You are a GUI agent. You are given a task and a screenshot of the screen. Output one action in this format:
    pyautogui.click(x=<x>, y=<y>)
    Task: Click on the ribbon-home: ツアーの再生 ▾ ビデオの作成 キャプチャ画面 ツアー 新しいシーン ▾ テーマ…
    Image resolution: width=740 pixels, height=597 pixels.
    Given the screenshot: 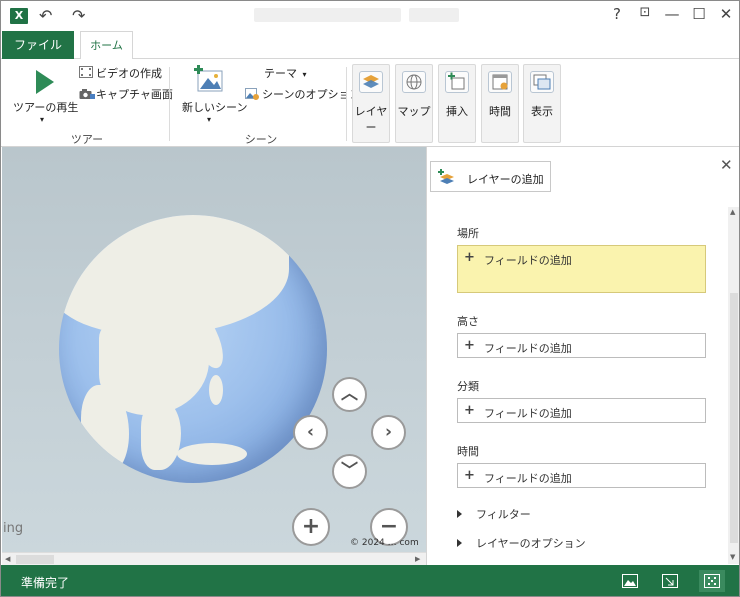 What is the action you would take?
    pyautogui.click(x=370, y=103)
    